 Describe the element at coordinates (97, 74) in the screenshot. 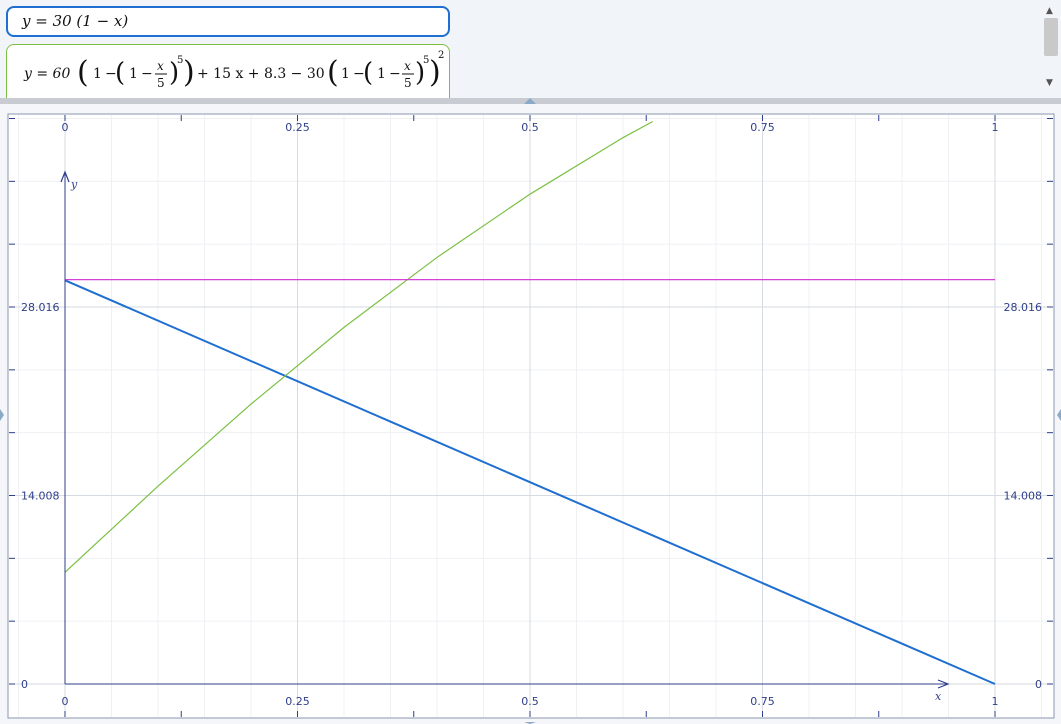

I see `expr2-one-a: 1` at that location.